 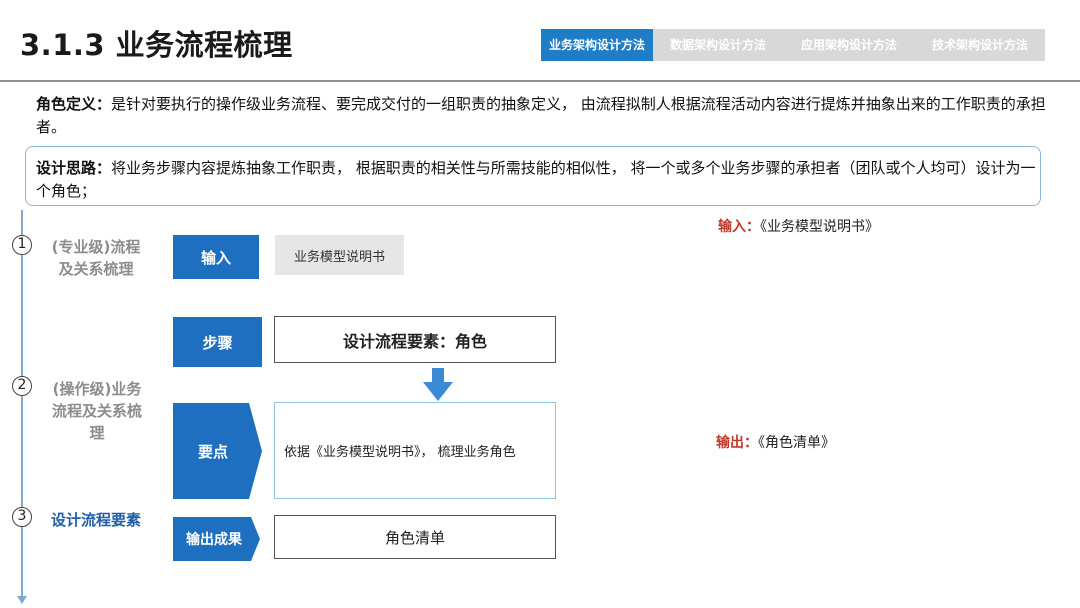 What do you see at coordinates (739, 227) in the screenshot?
I see `input-note-label: 输入：` at bounding box center [739, 227].